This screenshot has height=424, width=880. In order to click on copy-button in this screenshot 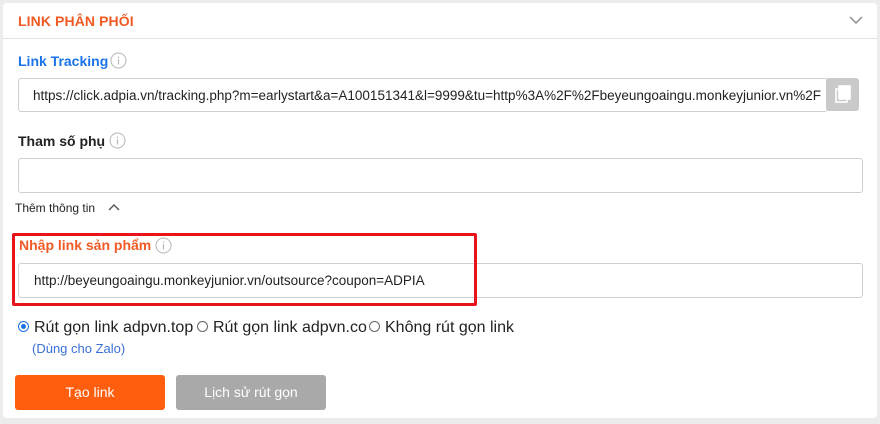, I will do `click(842, 94)`.